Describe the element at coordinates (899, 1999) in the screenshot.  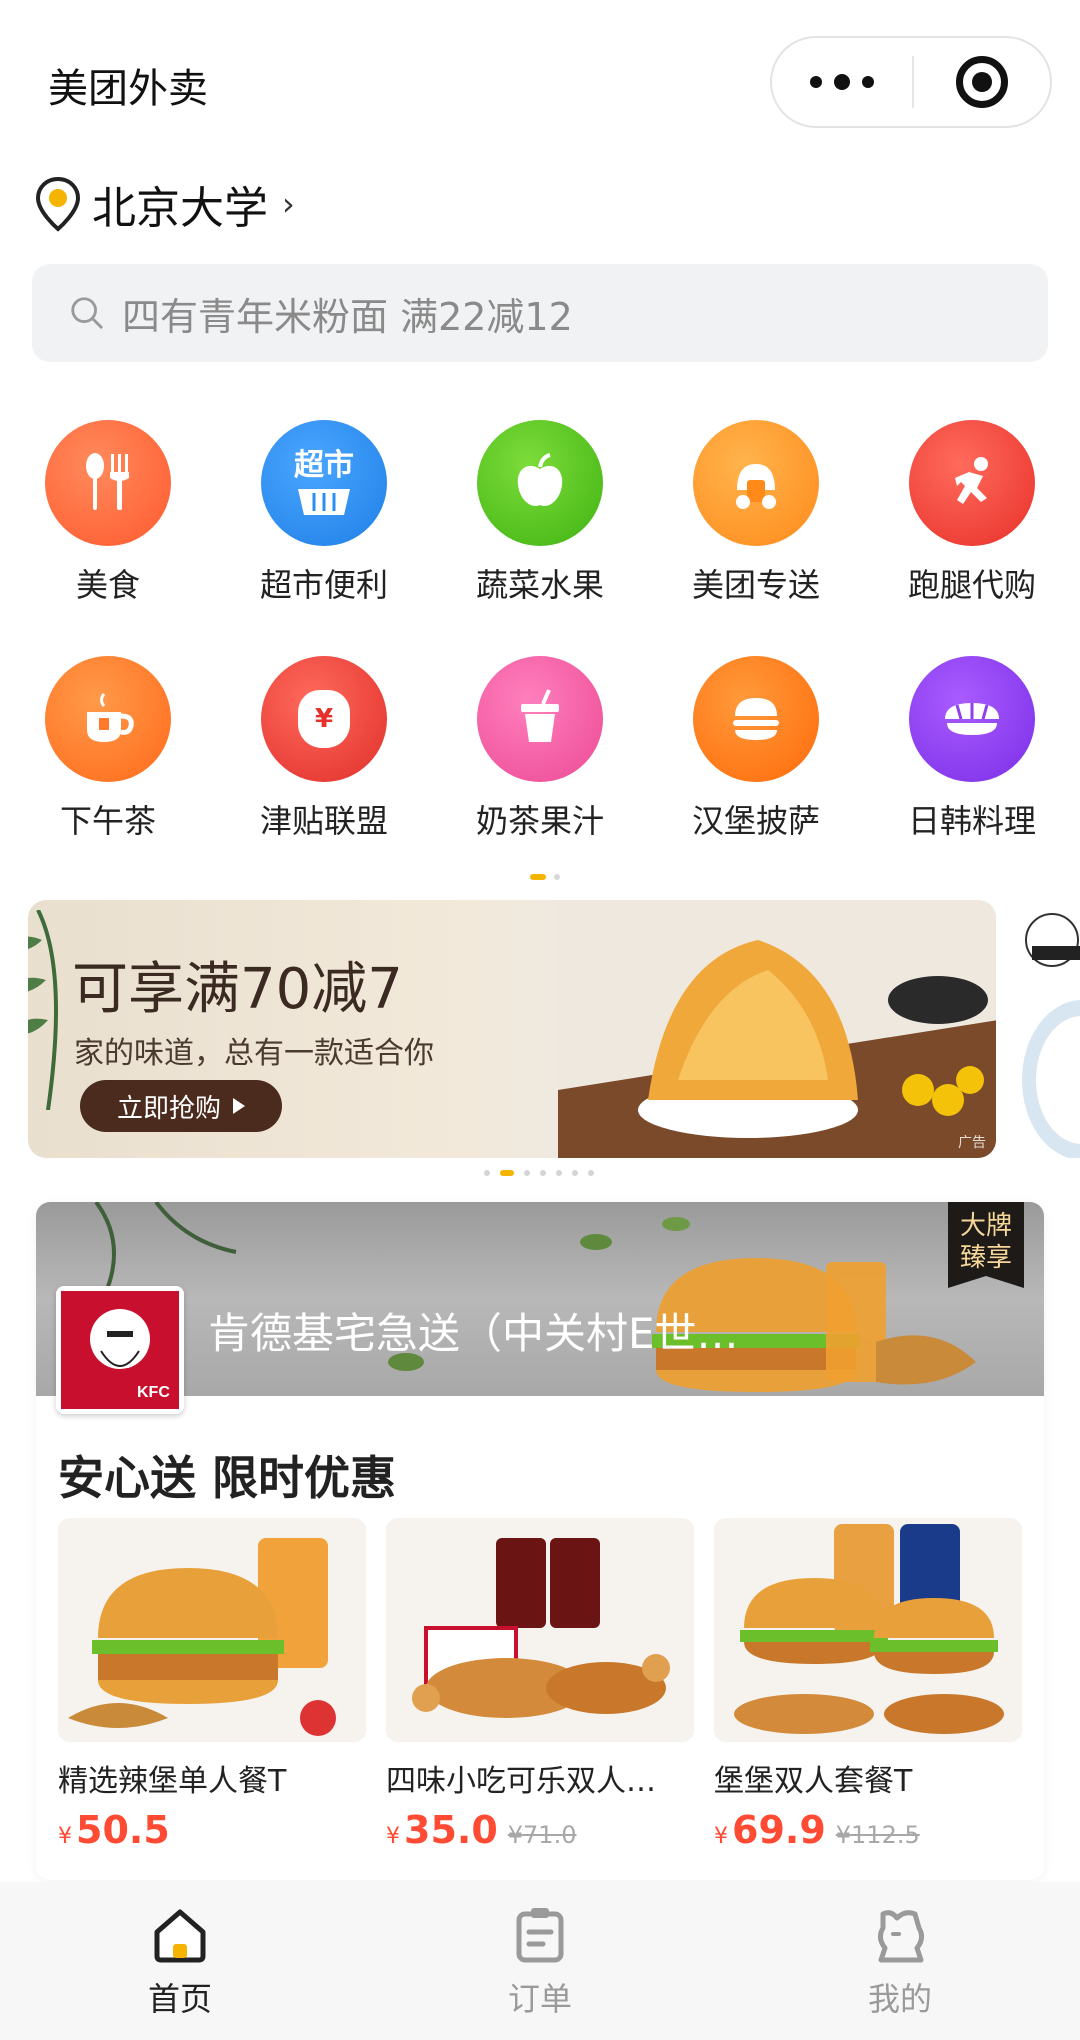
I see `tab-label: 我的` at that location.